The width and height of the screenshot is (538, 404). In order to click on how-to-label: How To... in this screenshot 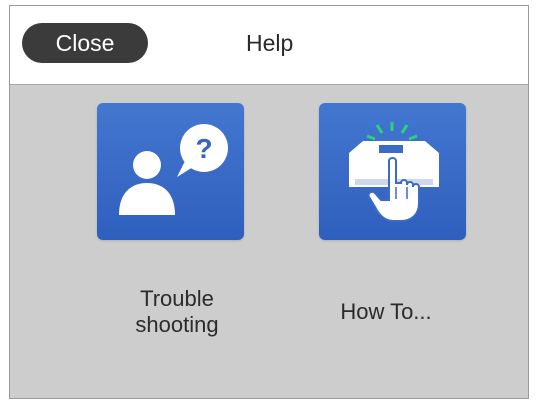, I will do `click(386, 311)`.